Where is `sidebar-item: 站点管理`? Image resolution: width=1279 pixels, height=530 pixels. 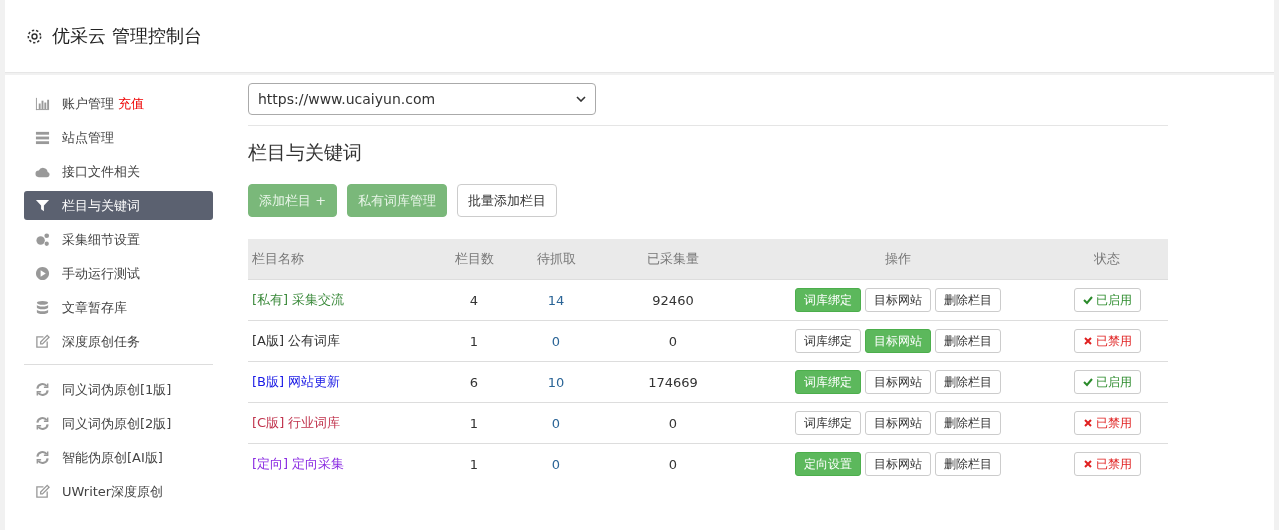 sidebar-item: 站点管理 is located at coordinates (118, 137).